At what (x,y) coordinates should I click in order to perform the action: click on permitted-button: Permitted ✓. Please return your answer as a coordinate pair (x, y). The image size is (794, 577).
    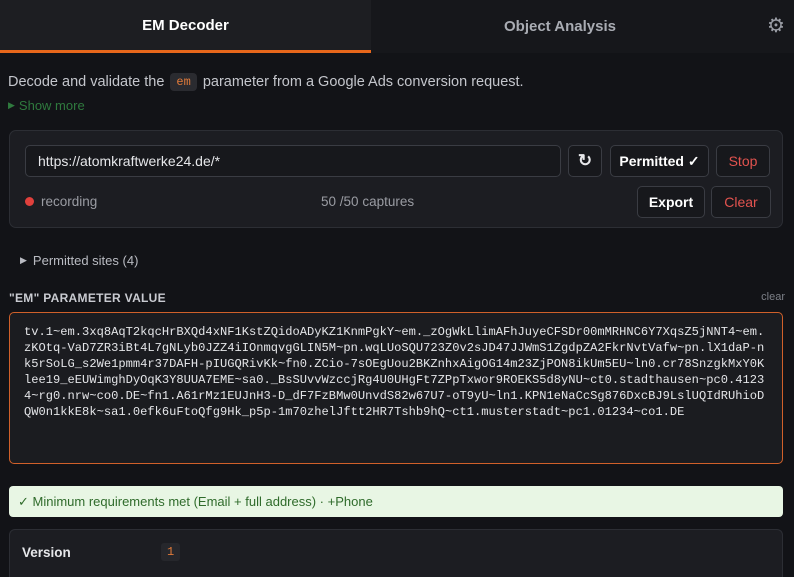
    Looking at the image, I should click on (659, 161).